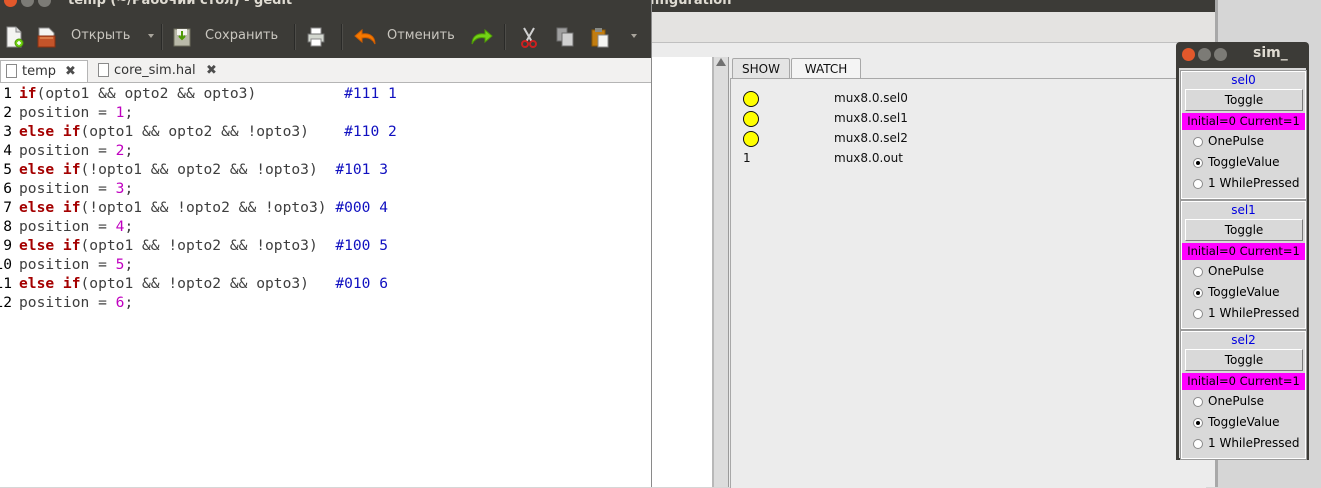  Describe the element at coordinates (180, 4) in the screenshot. I see `gedit-window-title: temp (~/Рабочий стол) - gedit` at that location.